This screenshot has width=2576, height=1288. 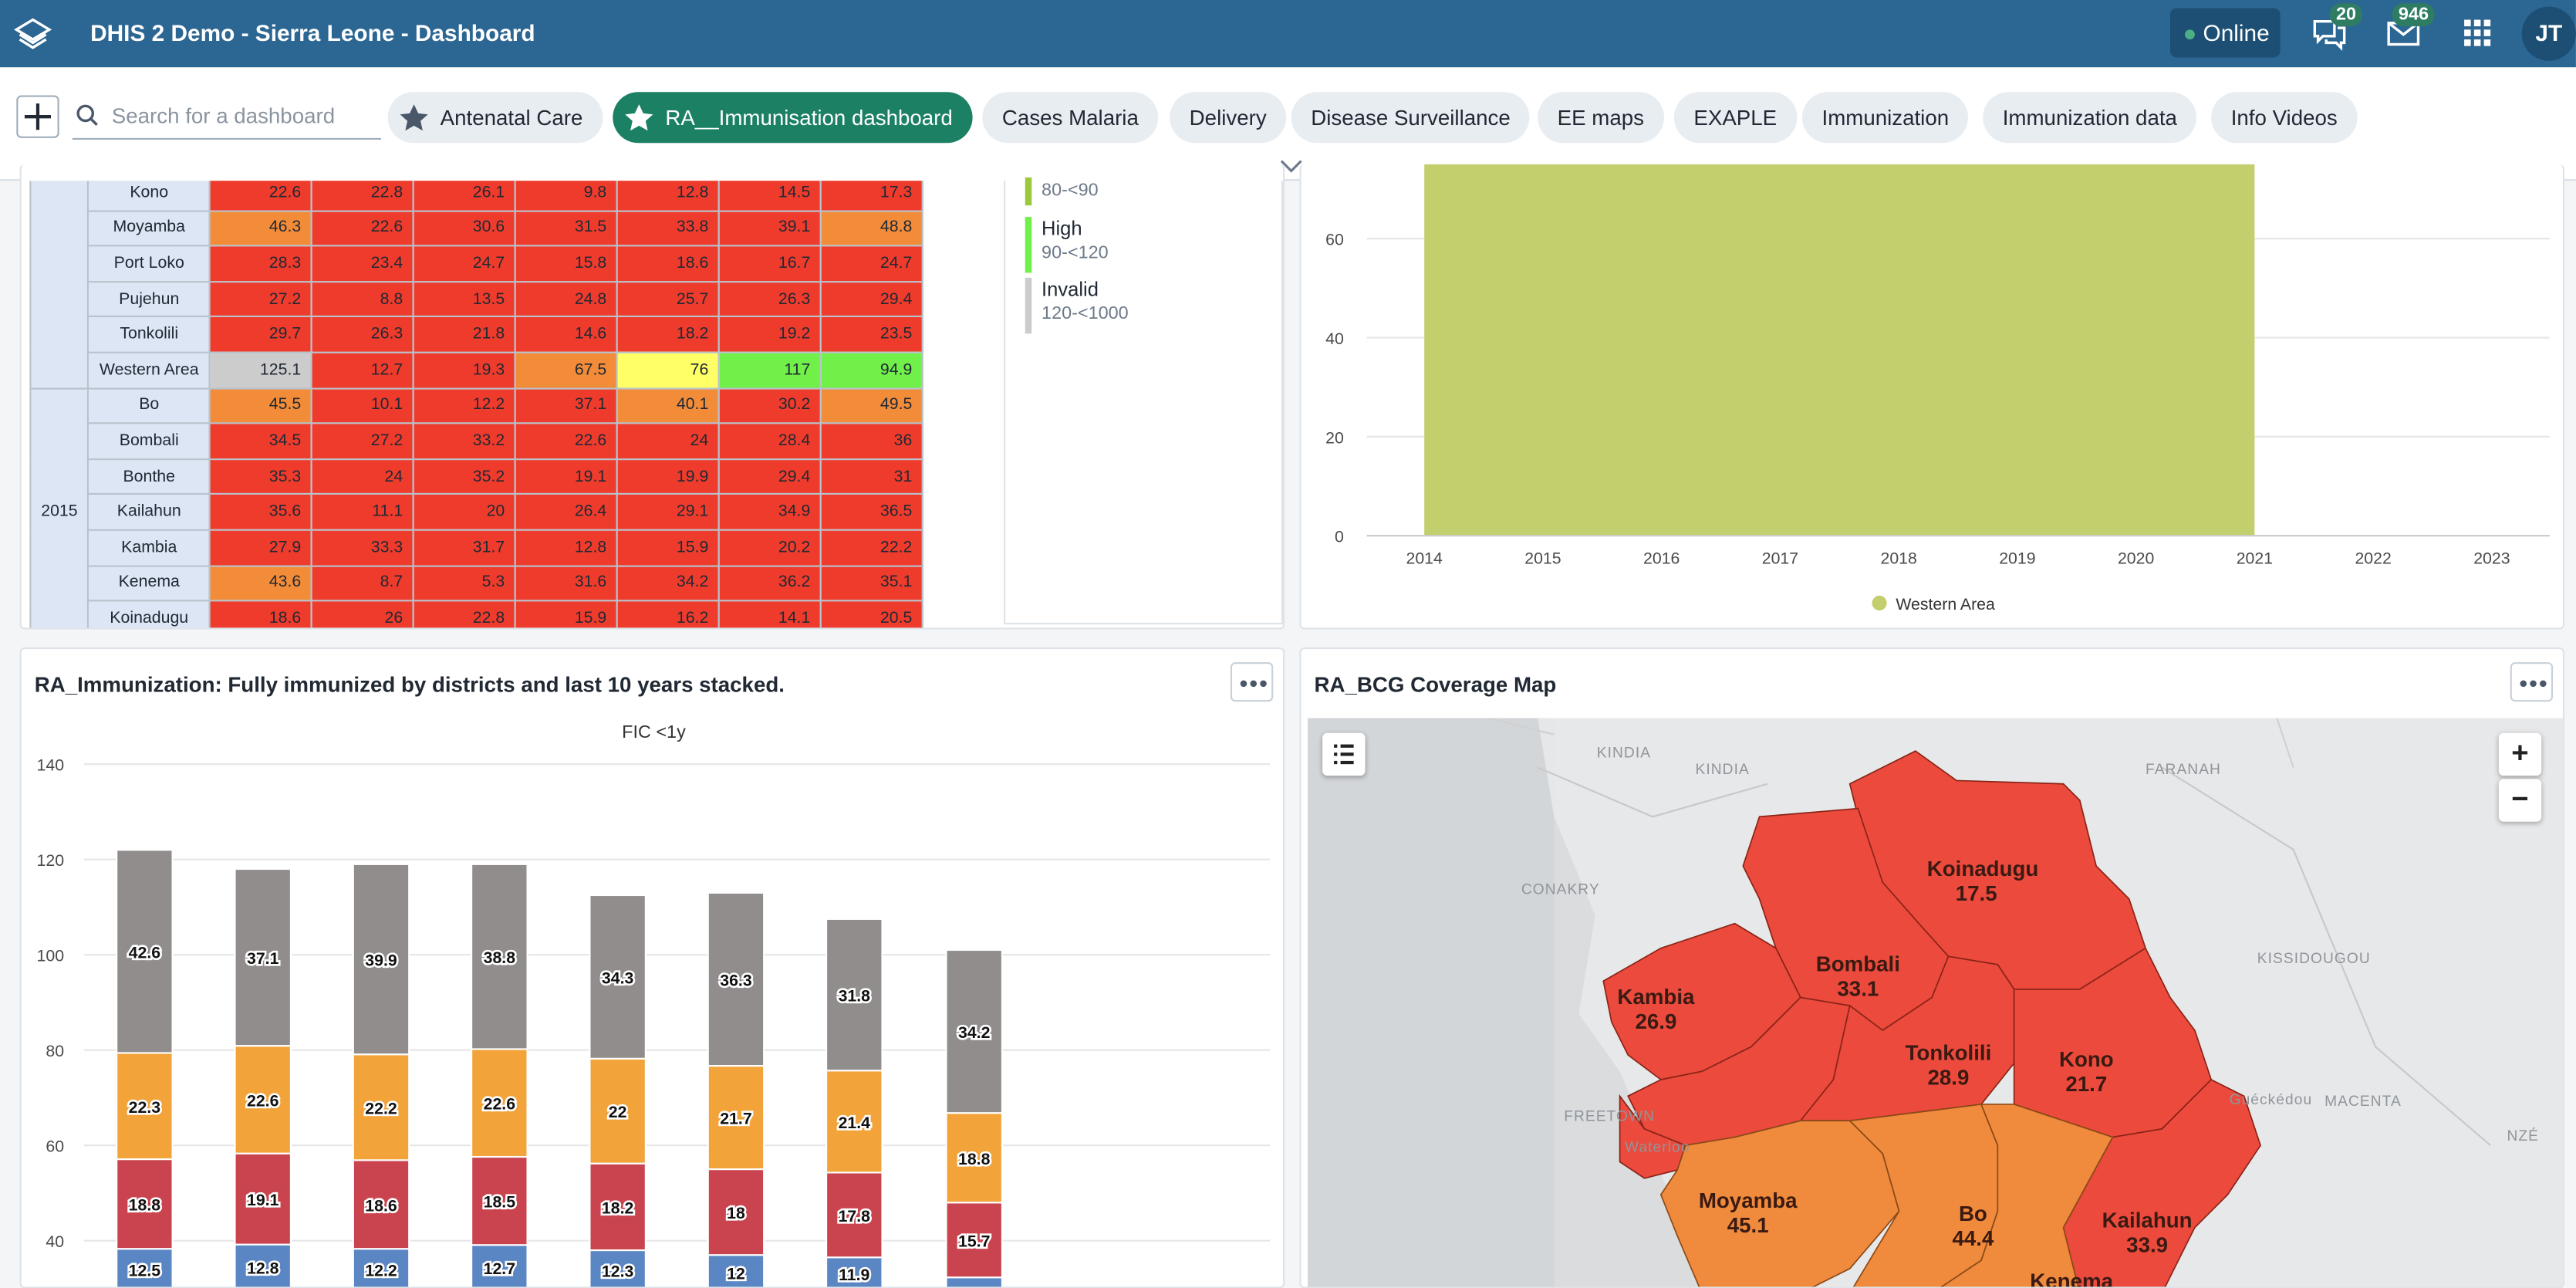 What do you see at coordinates (260, 334) in the screenshot?
I see `value-cell: 29.7` at bounding box center [260, 334].